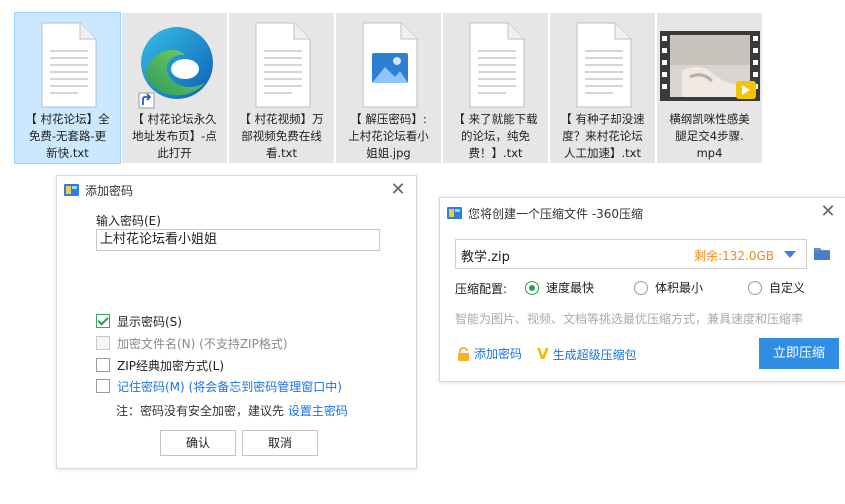  What do you see at coordinates (734, 256) in the screenshot?
I see `free-space: 剩余:132.0GB` at bounding box center [734, 256].